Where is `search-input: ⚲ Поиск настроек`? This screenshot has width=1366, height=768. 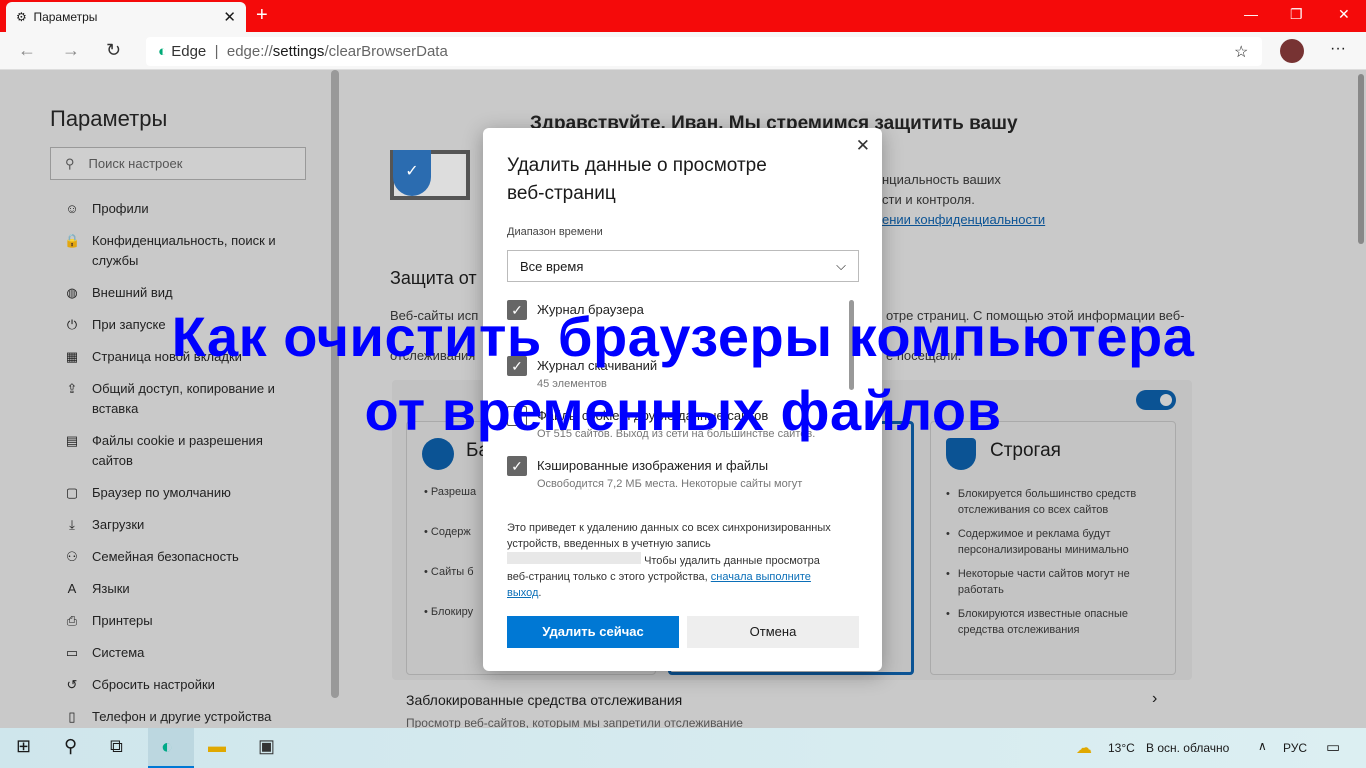 search-input: ⚲ Поиск настроек is located at coordinates (178, 163).